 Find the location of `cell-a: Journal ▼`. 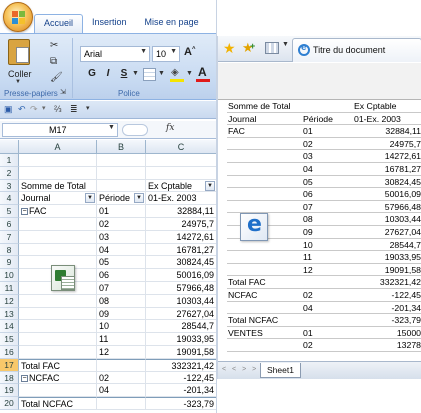

cell-a: Journal ▼ is located at coordinates (58, 199).